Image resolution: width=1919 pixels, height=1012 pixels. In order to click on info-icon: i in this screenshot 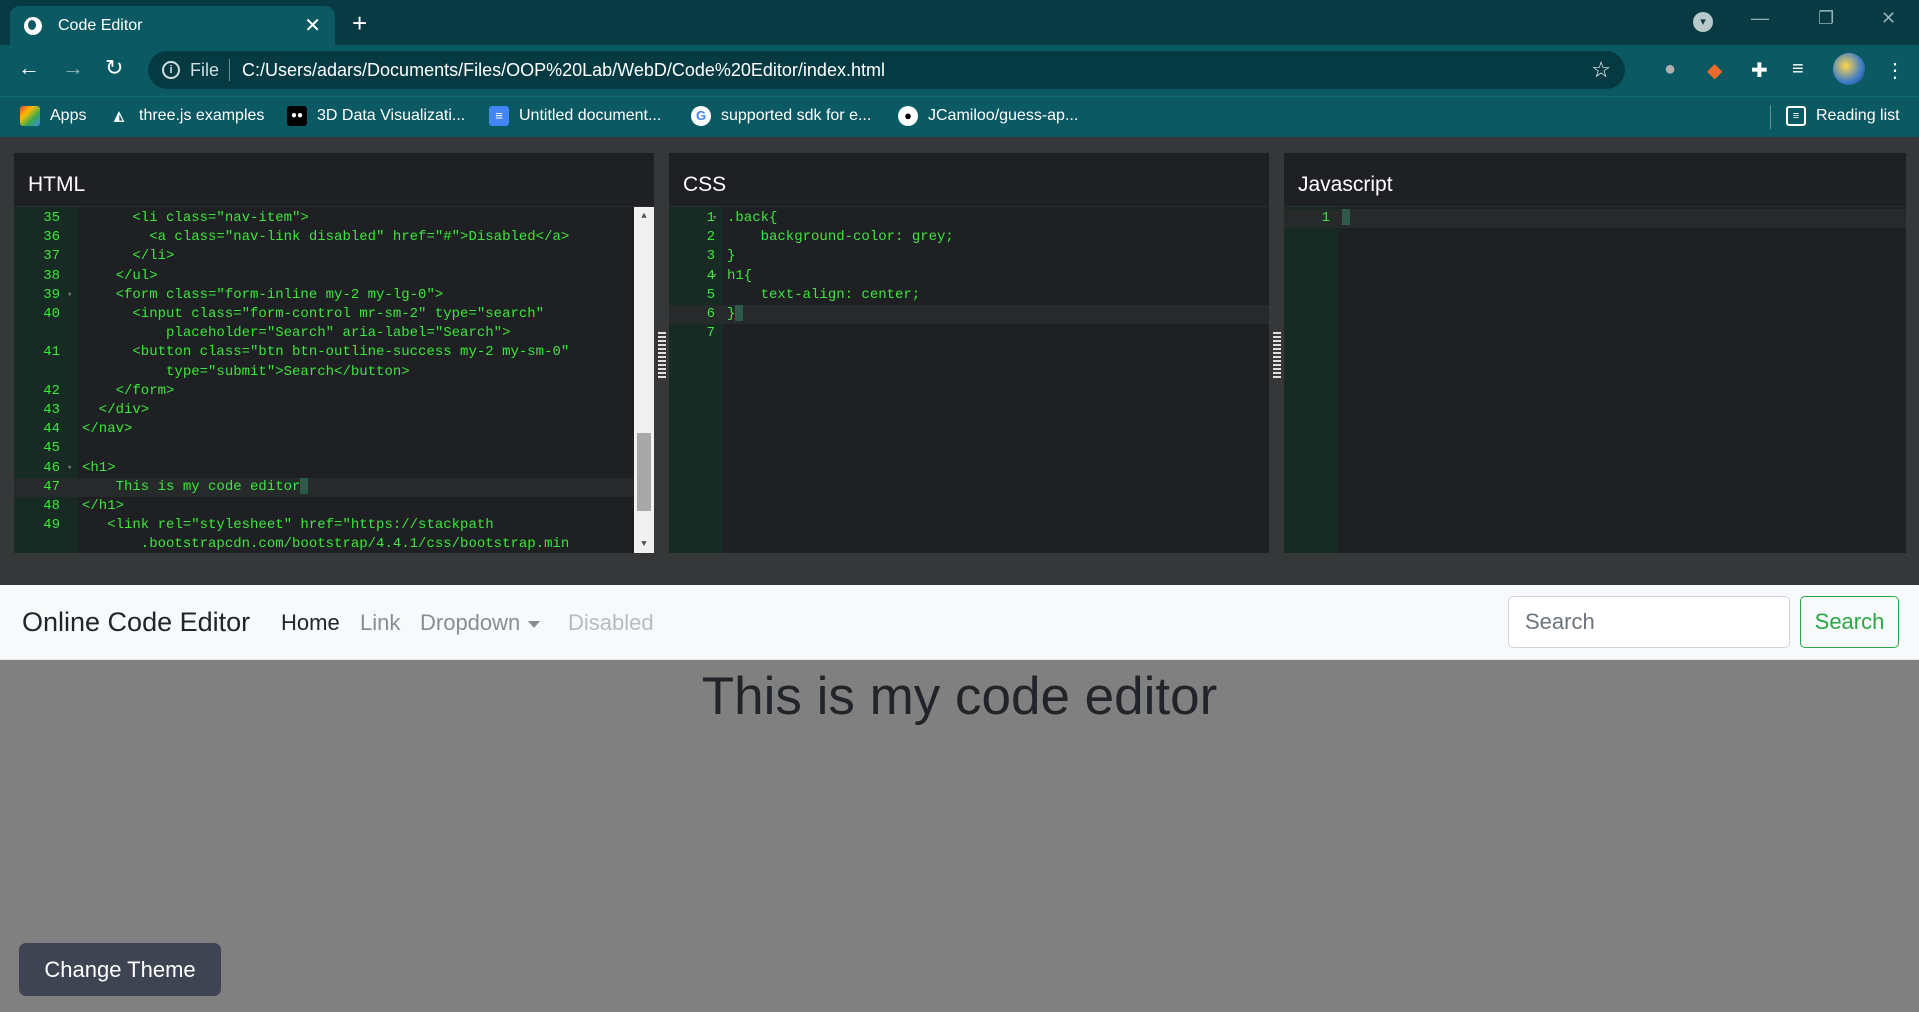, I will do `click(171, 70)`.